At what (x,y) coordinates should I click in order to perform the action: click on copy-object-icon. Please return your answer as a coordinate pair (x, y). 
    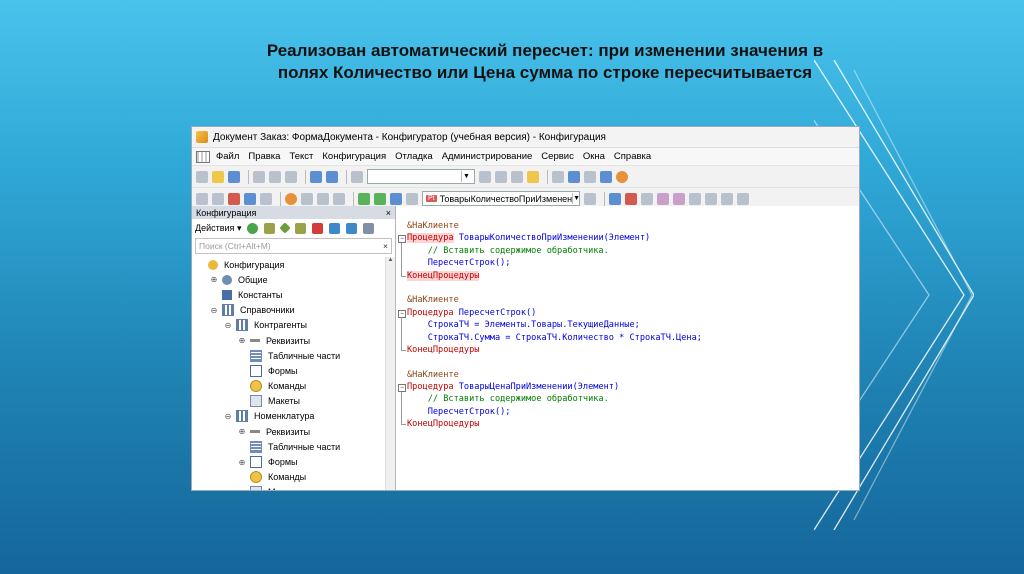
    Looking at the image, I should click on (301, 228).